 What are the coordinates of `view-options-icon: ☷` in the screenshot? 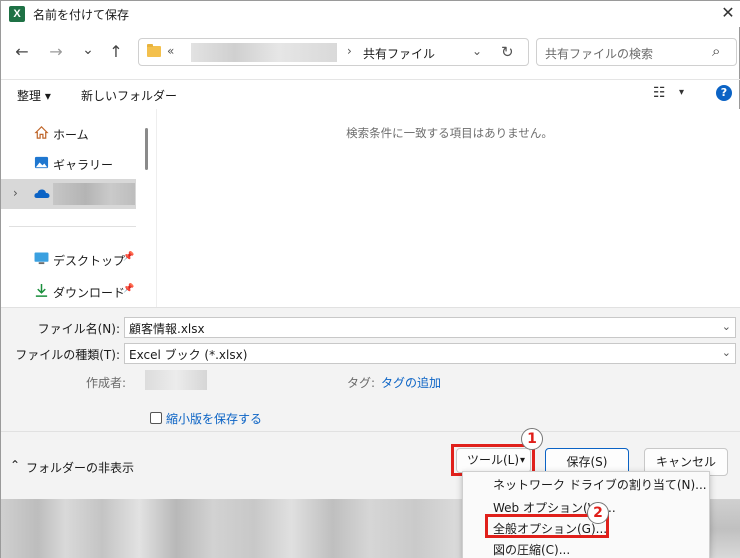 It's located at (659, 93).